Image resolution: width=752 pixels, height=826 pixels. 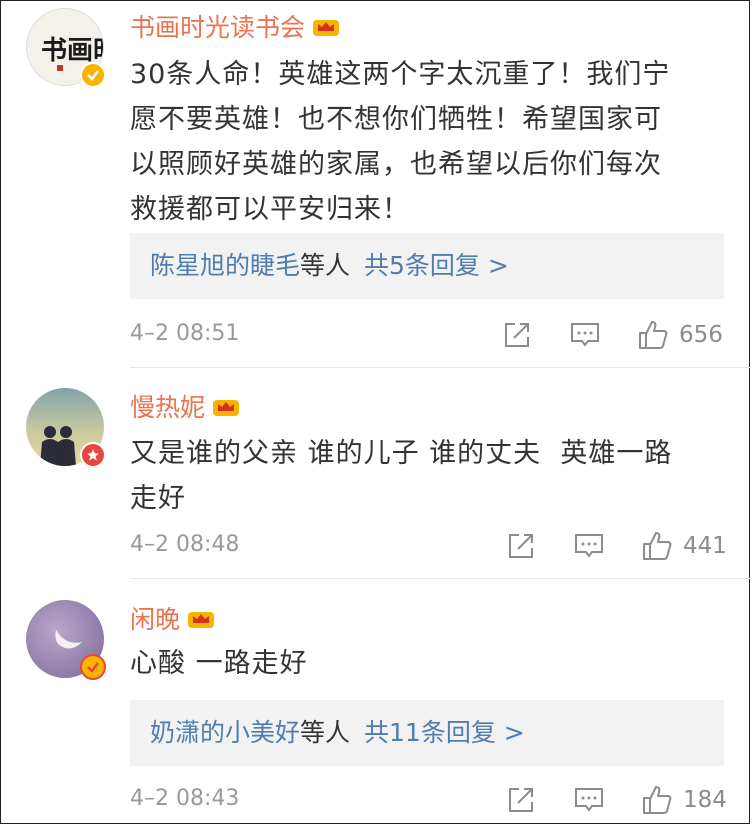 What do you see at coordinates (705, 800) in the screenshot?
I see `like-count: 184` at bounding box center [705, 800].